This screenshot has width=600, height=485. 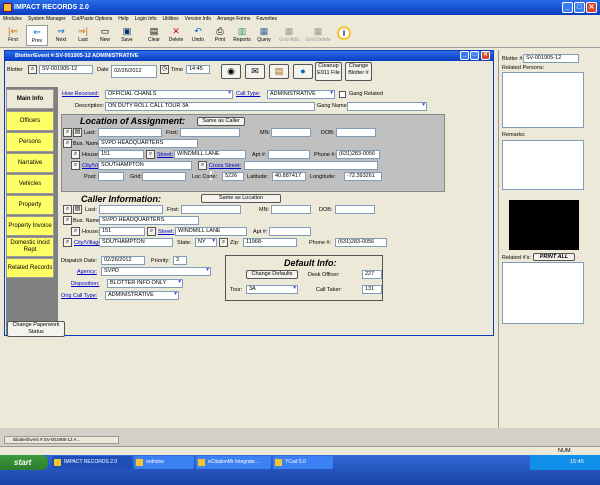 What do you see at coordinates (289, 154) in the screenshot?
I see `loa-apt-field` at bounding box center [289, 154].